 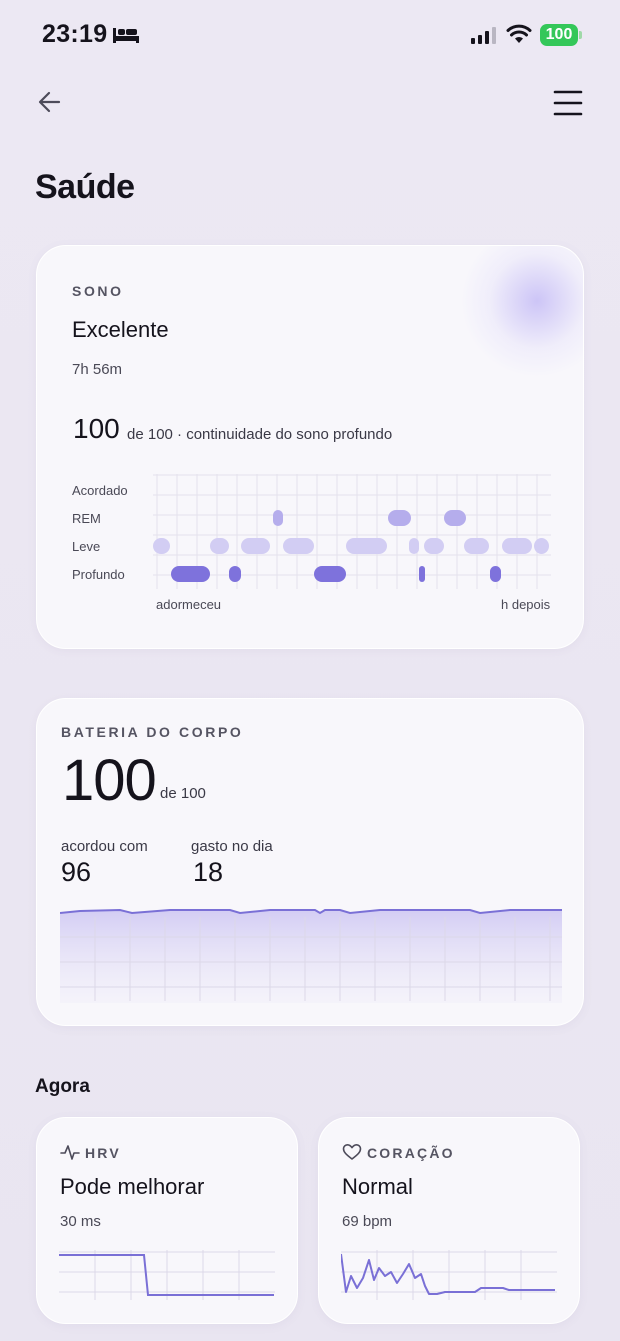 I want to click on bed-icon, so click(x=126, y=35).